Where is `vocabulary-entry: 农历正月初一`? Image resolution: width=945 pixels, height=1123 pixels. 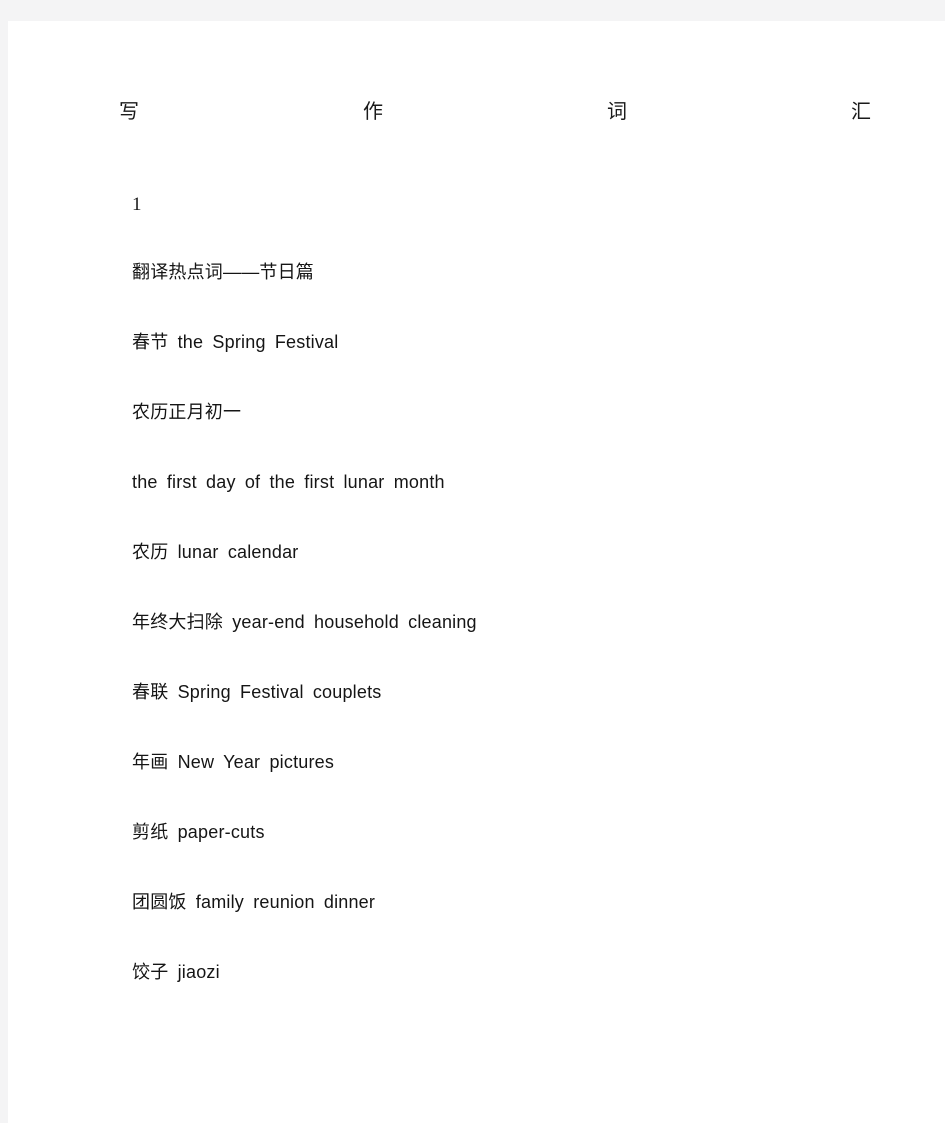
vocabulary-entry: 农历正月初一 is located at coordinates (187, 412).